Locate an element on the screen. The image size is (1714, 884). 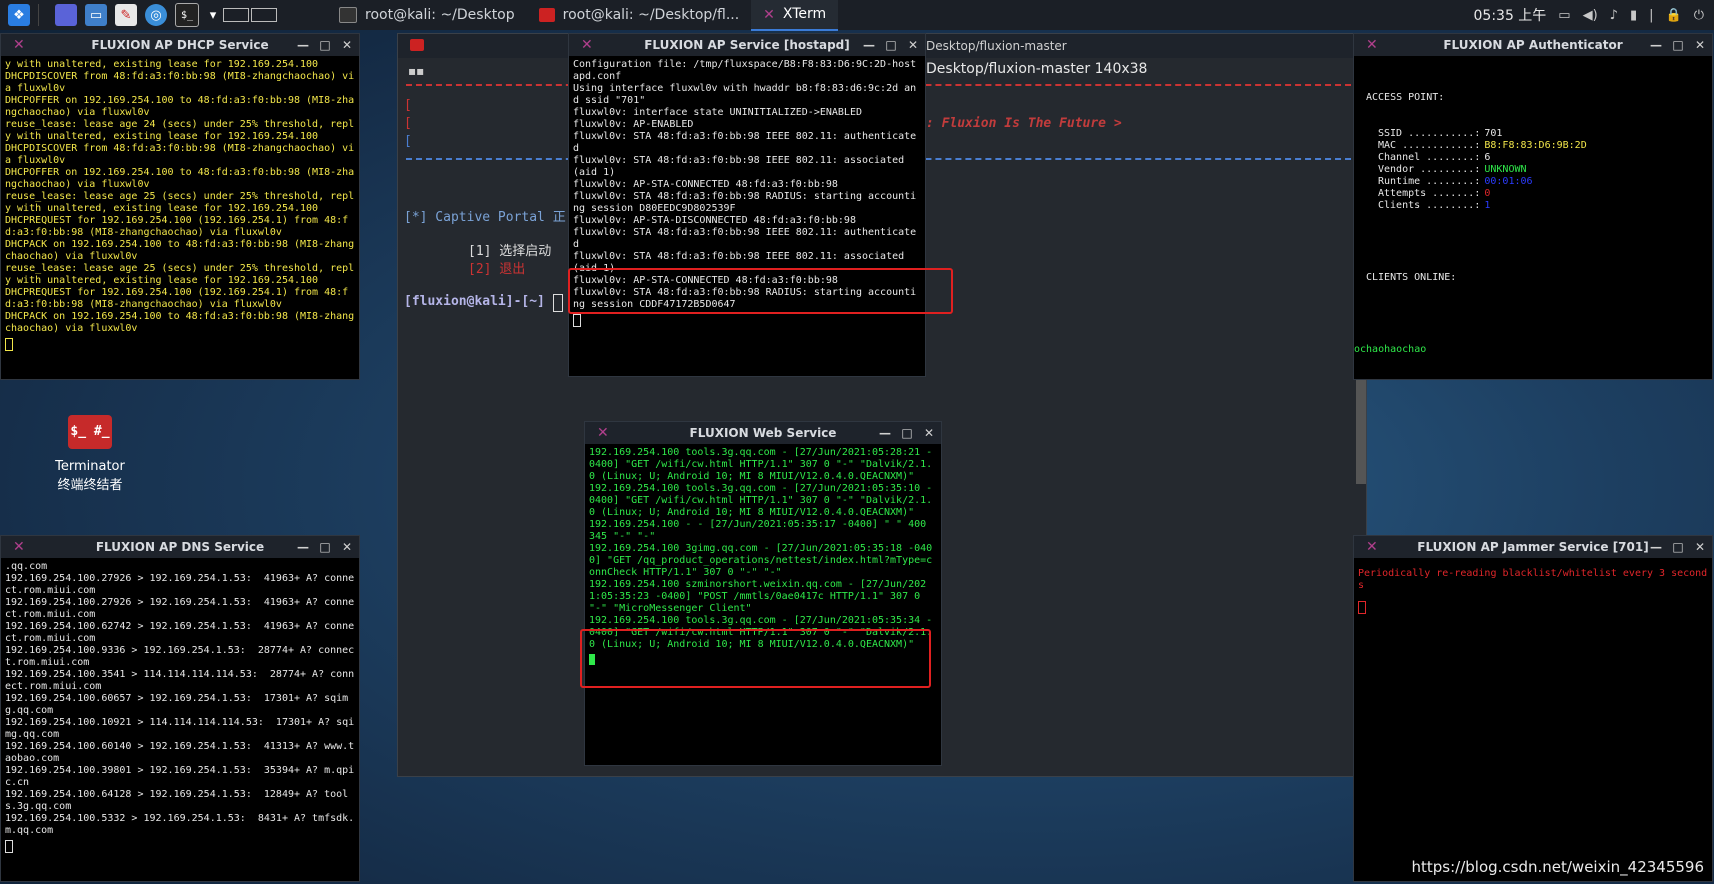
volume-icon: ◀) is located at coordinates (1590, 15).